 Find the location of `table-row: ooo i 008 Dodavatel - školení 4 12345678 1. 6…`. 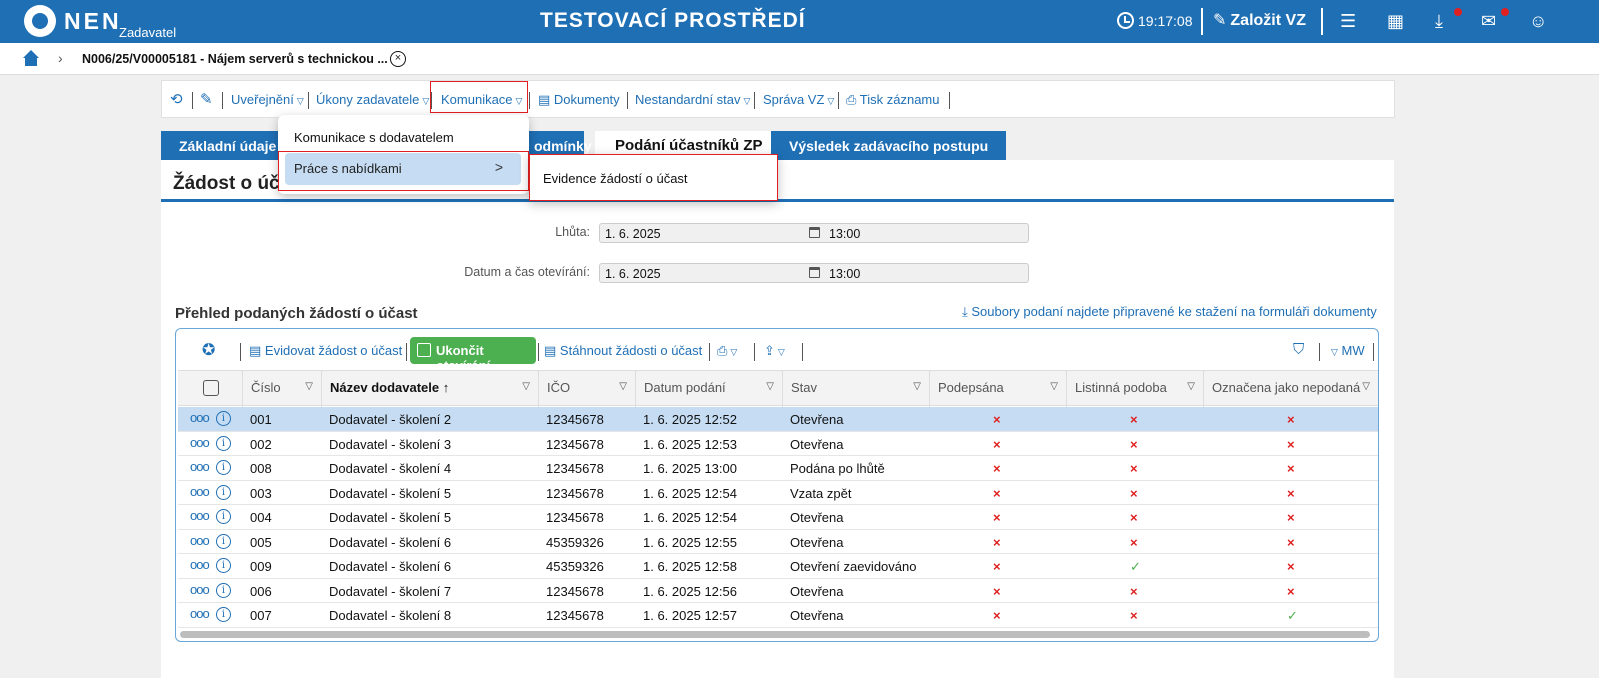

table-row: ooo i 008 Dodavatel - školení 4 12345678 1. 6… is located at coordinates (778, 468).